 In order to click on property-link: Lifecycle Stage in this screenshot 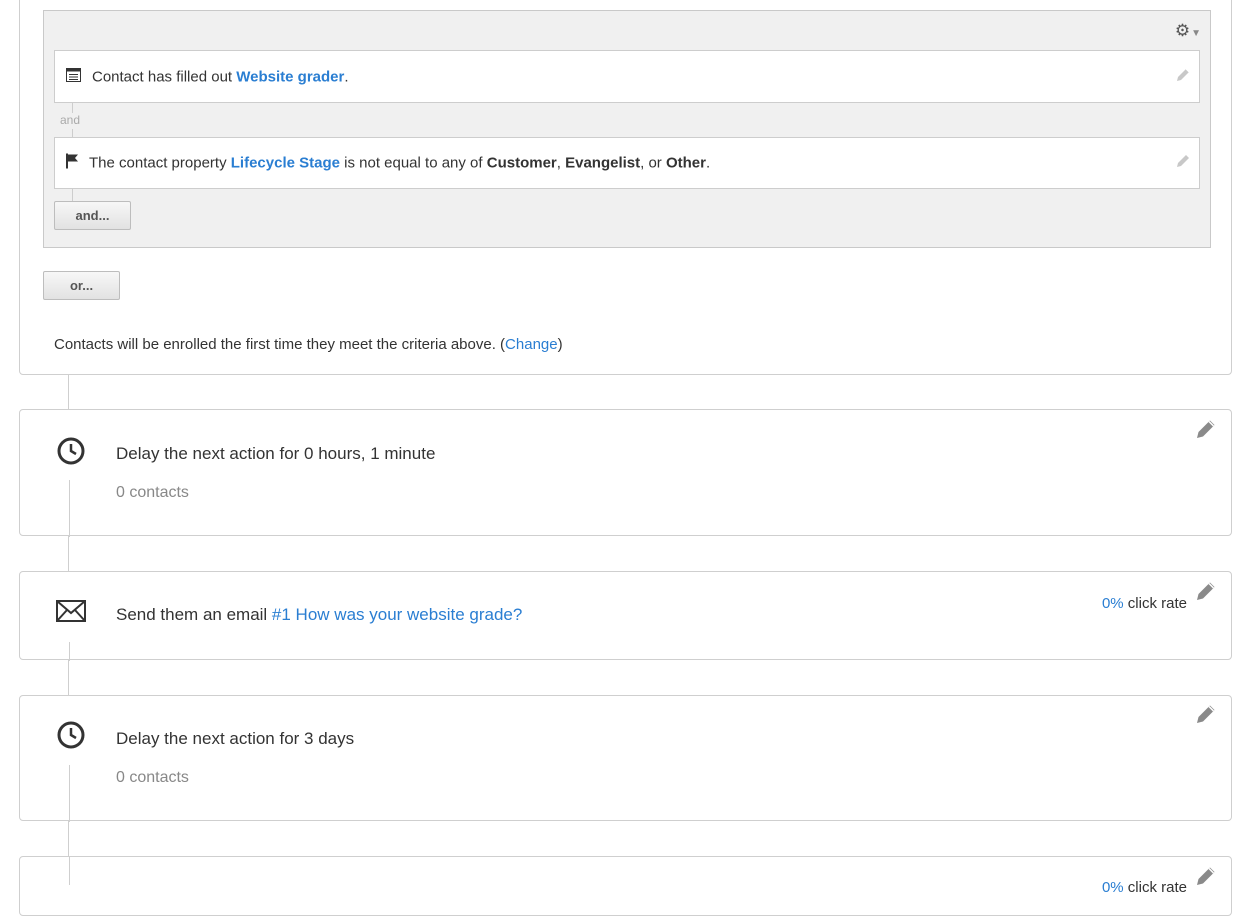, I will do `click(285, 163)`.